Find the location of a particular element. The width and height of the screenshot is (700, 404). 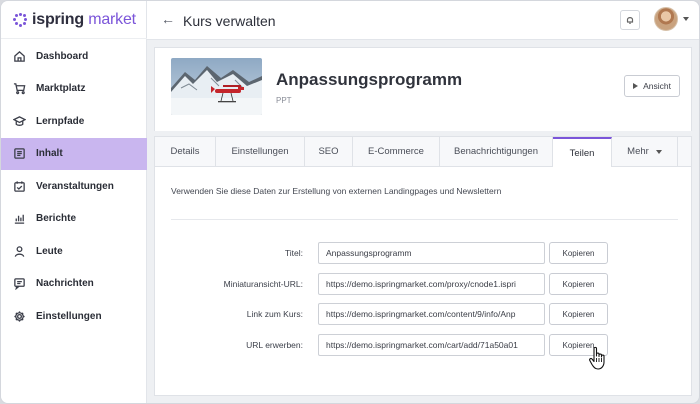

user-menu is located at coordinates (671, 19).